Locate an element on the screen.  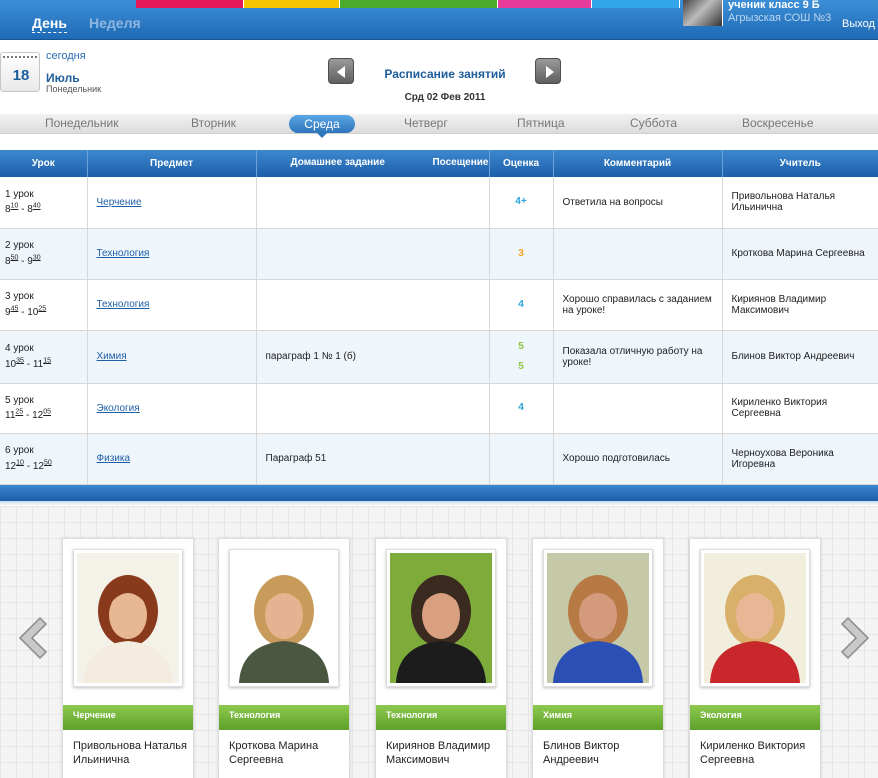
end-minutes: 05 is located at coordinates (47, 412).